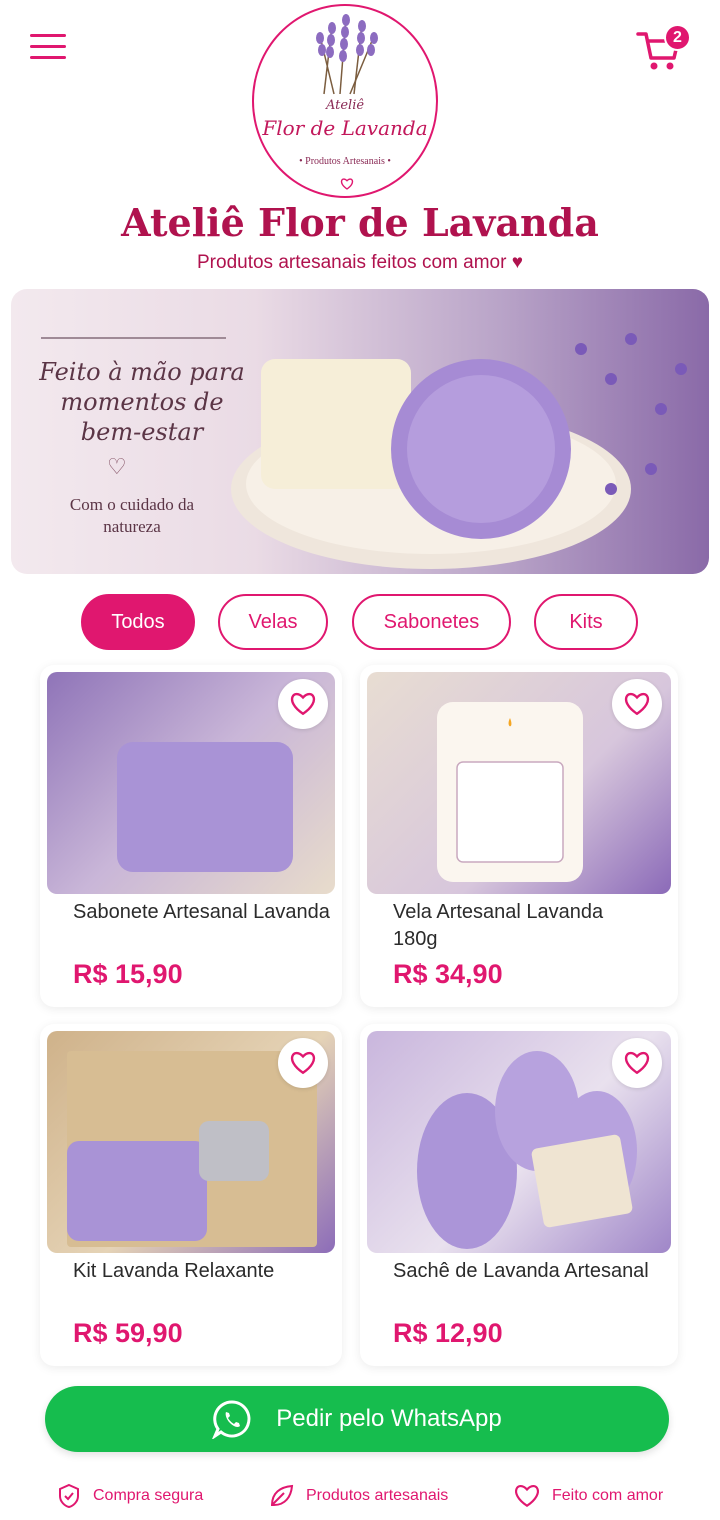  I want to click on product-price: R$ 12,90, so click(448, 1333).